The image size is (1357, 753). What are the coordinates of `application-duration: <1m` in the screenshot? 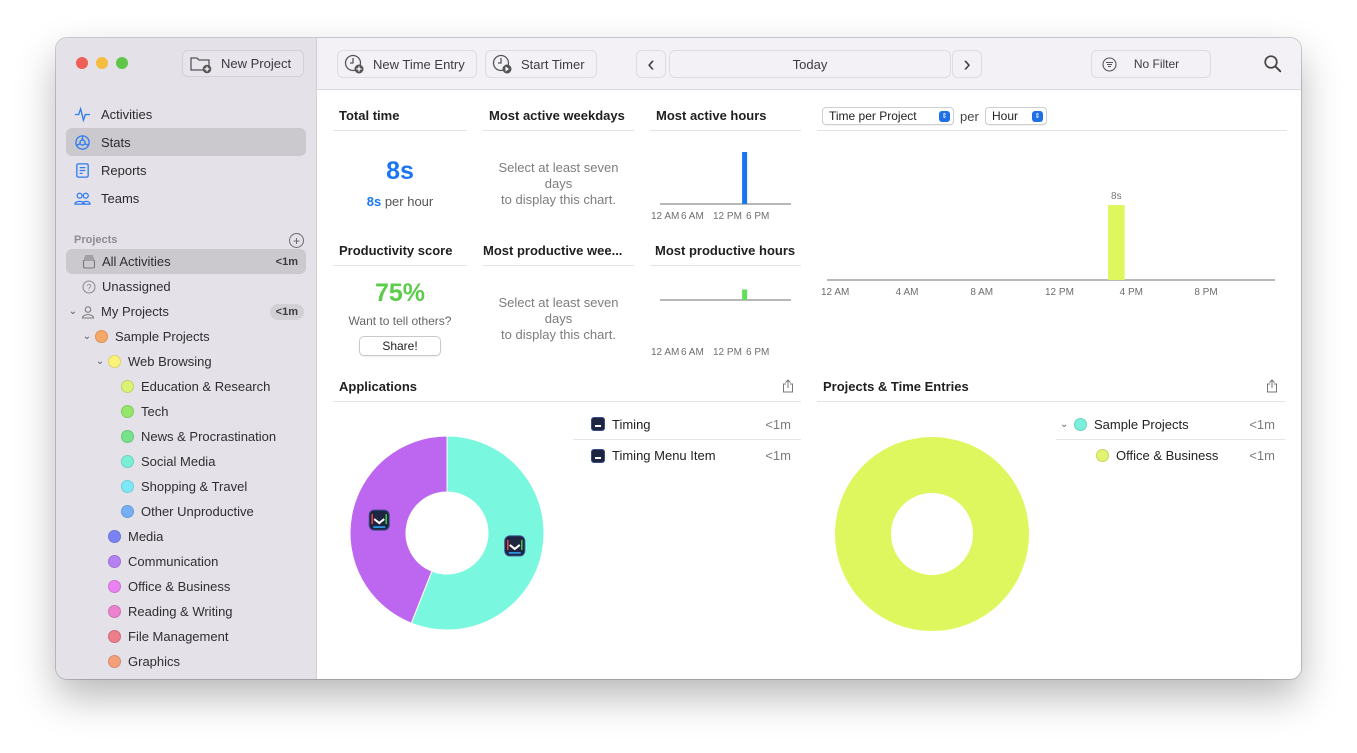 It's located at (778, 424).